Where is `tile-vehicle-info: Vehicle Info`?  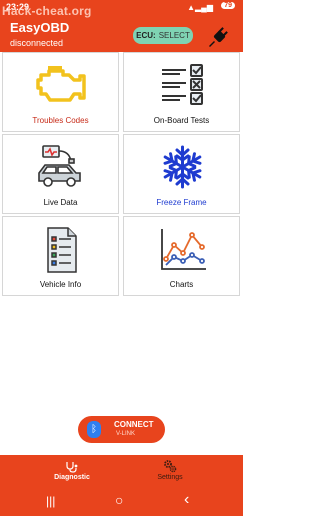 tile-vehicle-info: Vehicle Info is located at coordinates (60, 256).